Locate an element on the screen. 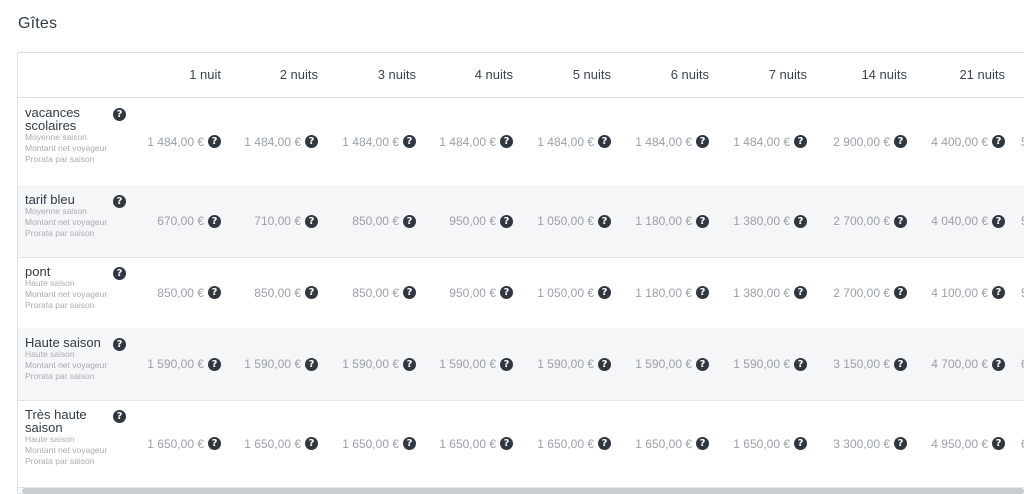 Image resolution: width=1024 pixels, height=494 pixels. price-cell: 950,00 €? is located at coordinates (481, 221).